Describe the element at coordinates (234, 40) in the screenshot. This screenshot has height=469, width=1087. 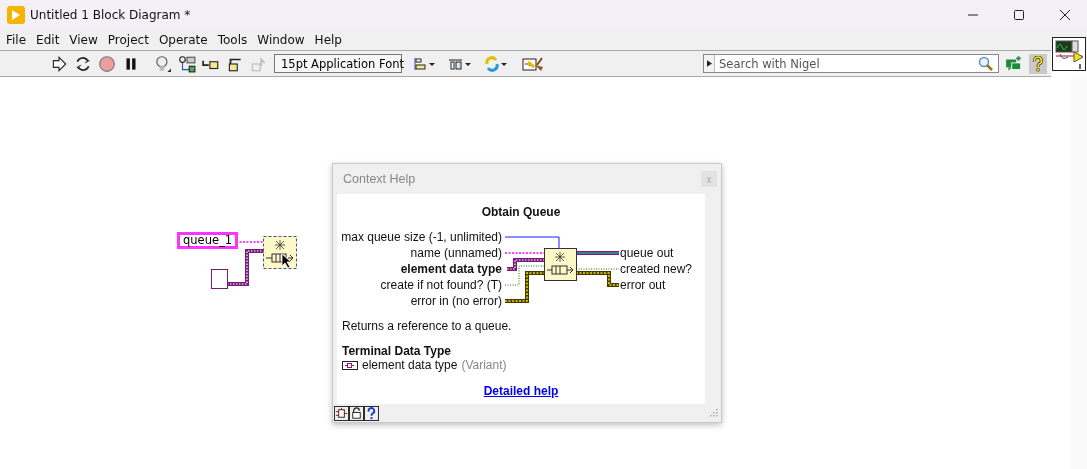
I see `menu-item: Tools` at that location.